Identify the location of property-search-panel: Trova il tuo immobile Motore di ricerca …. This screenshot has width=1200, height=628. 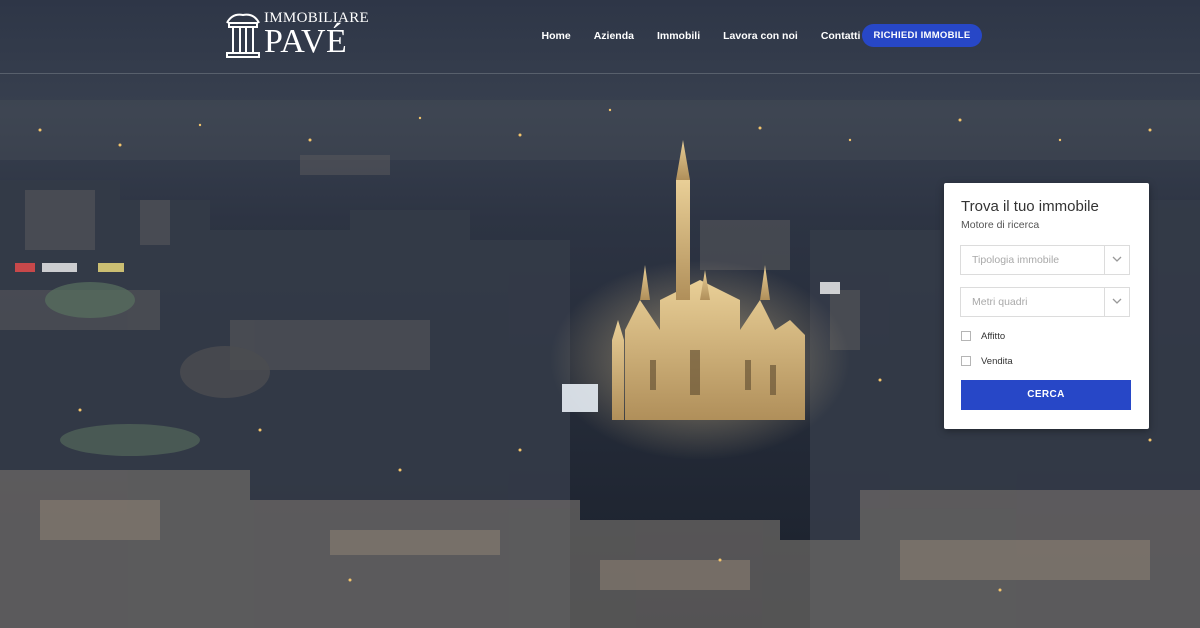
(1046, 306).